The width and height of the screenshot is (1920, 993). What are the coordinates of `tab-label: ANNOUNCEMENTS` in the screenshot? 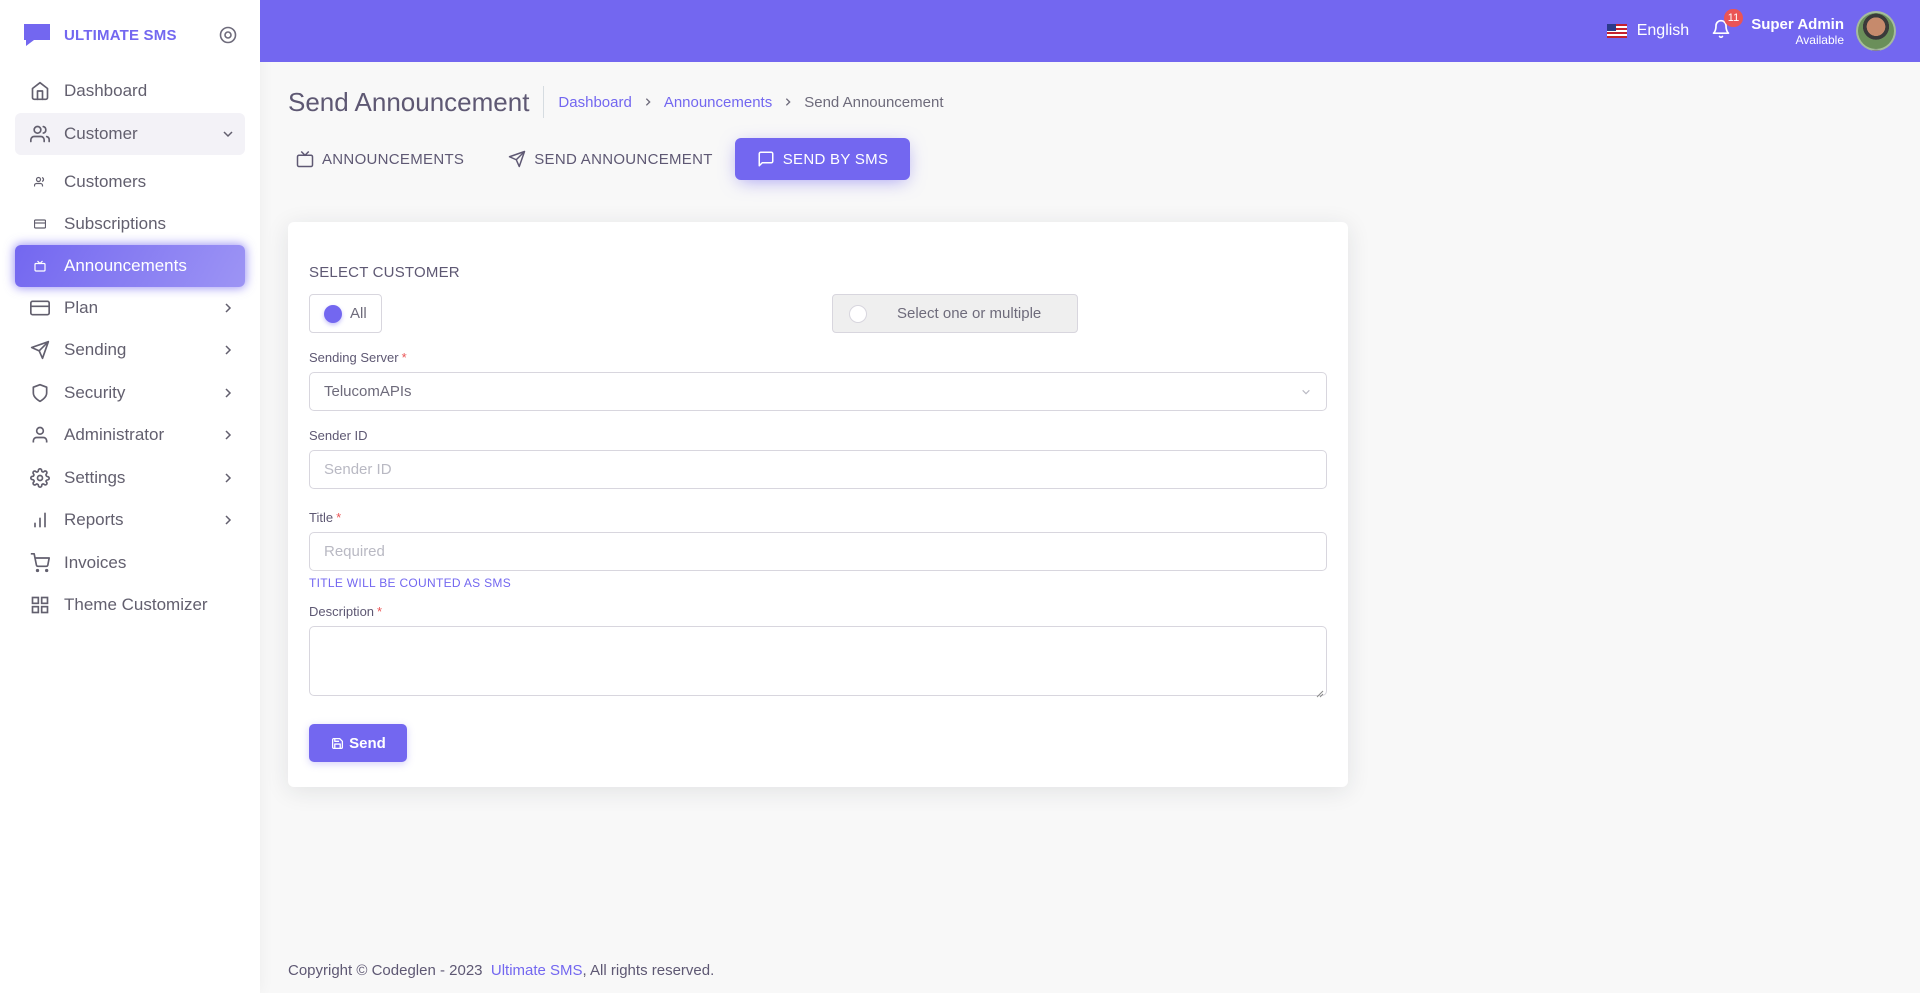 It's located at (393, 159).